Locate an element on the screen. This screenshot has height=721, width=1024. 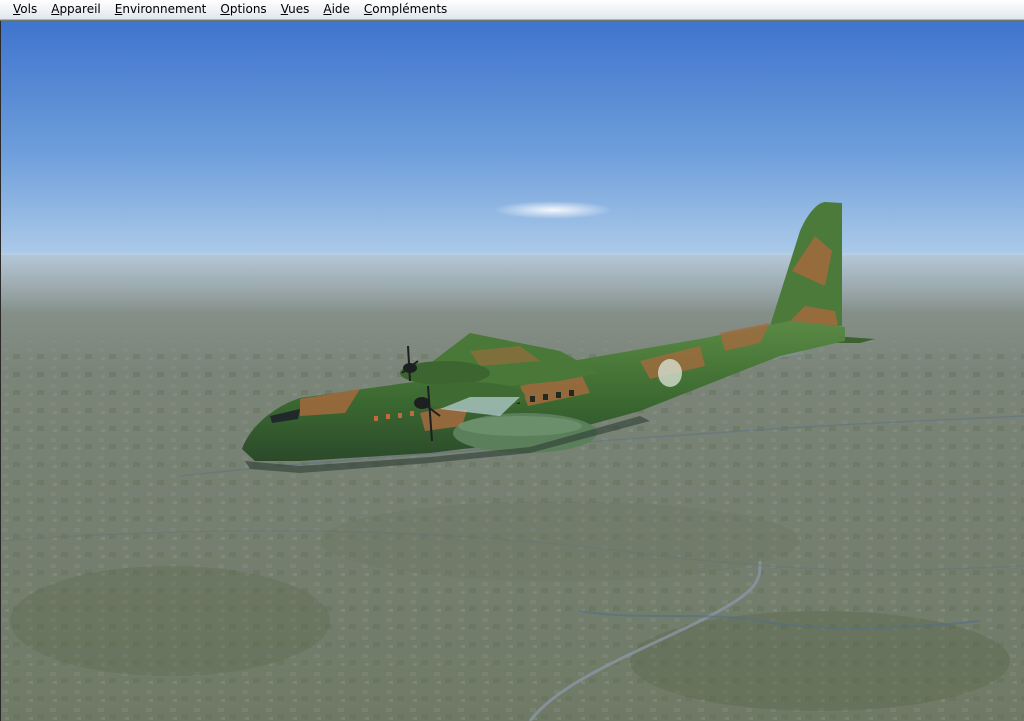
menu-environnement: Environnement is located at coordinates (161, 9).